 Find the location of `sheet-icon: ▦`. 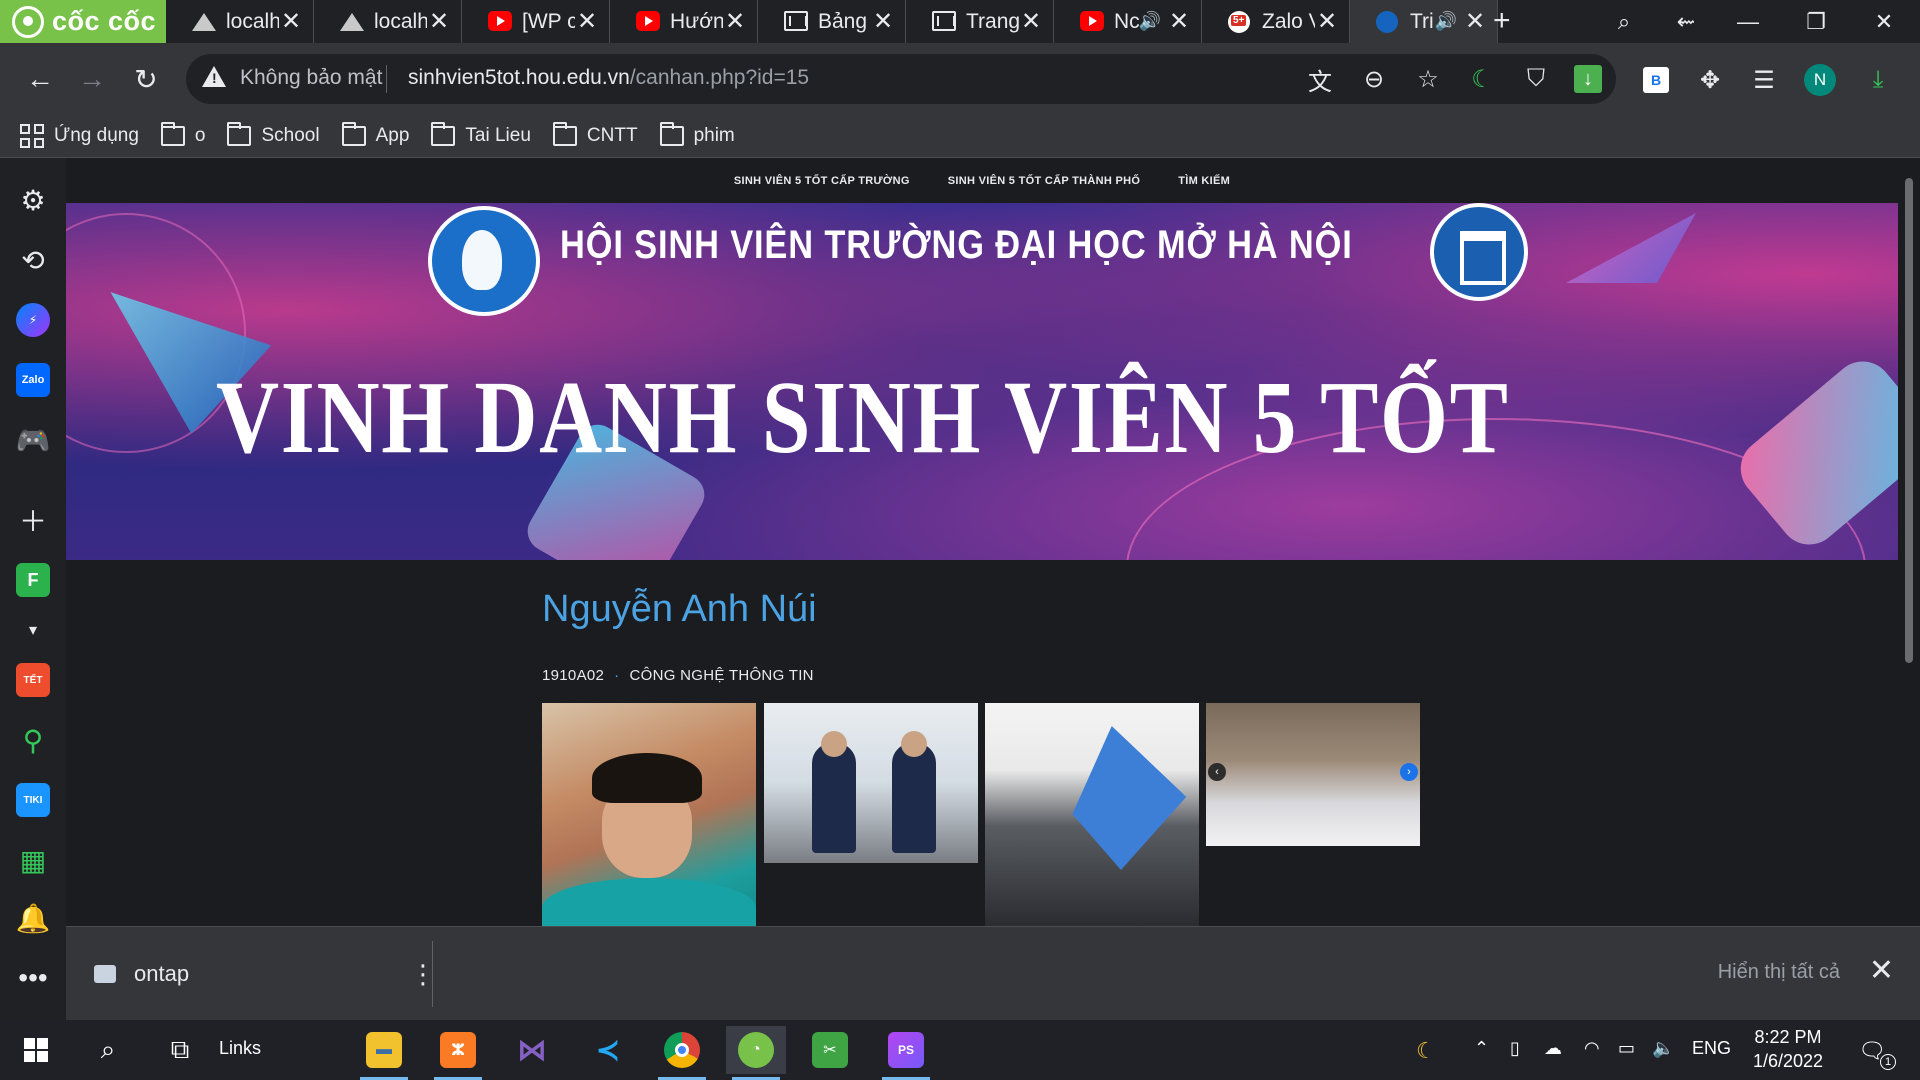

sheet-icon: ▦ is located at coordinates (33, 860).